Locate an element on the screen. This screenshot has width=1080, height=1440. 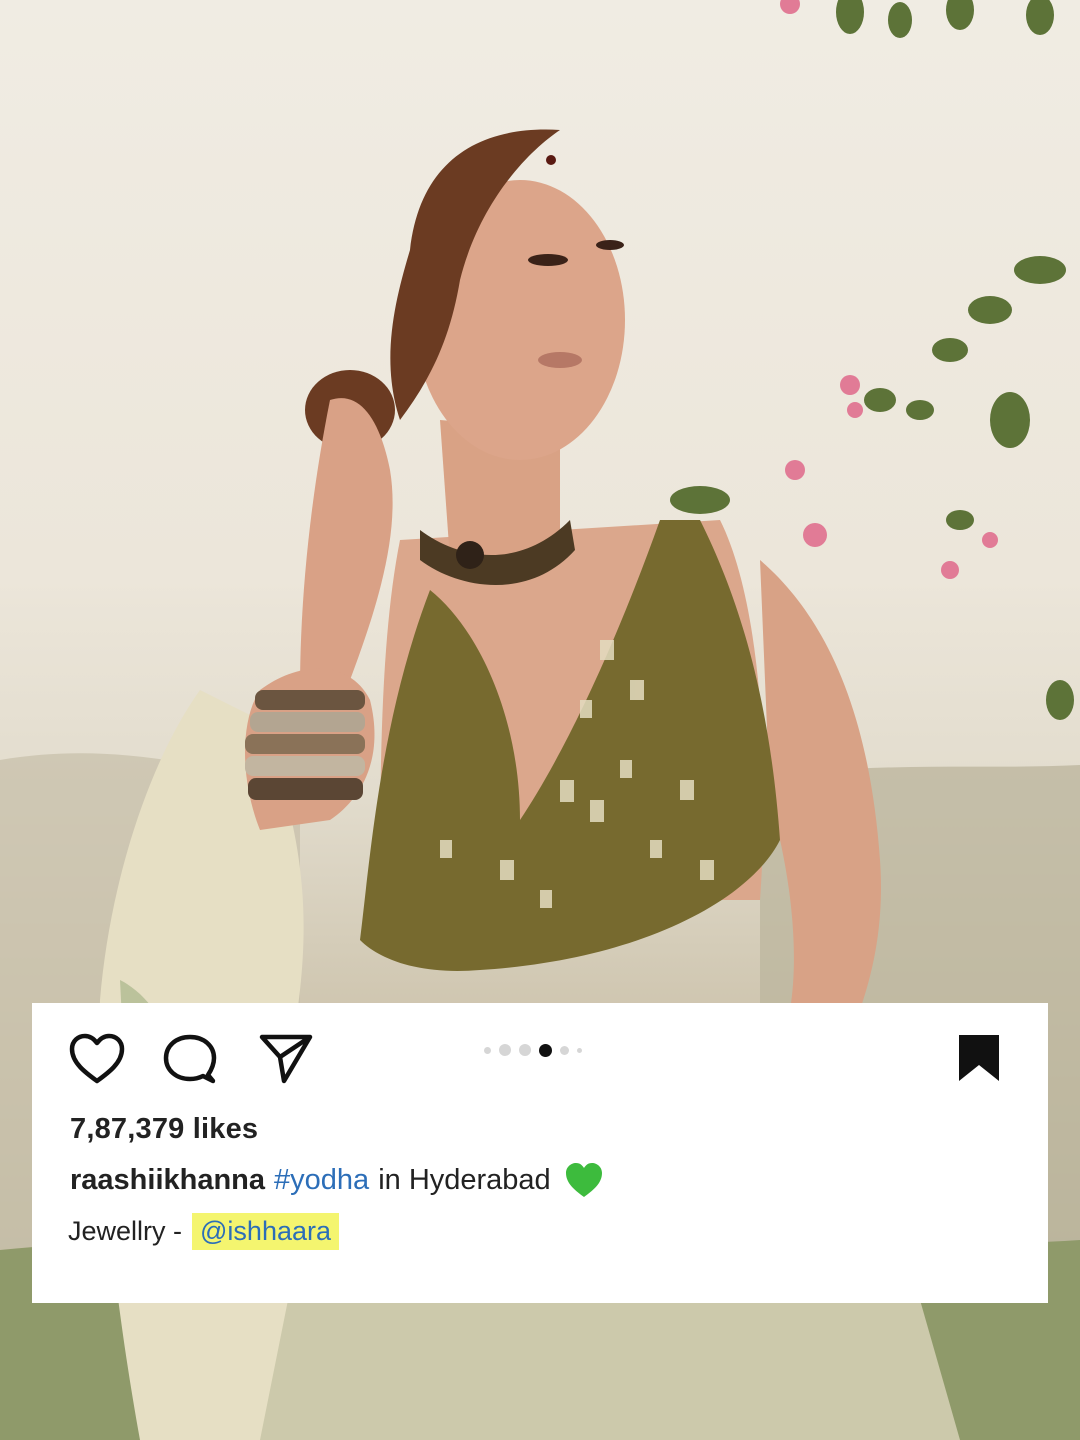
caption-username: raashiikhanna is located at coordinates (167, 1180).